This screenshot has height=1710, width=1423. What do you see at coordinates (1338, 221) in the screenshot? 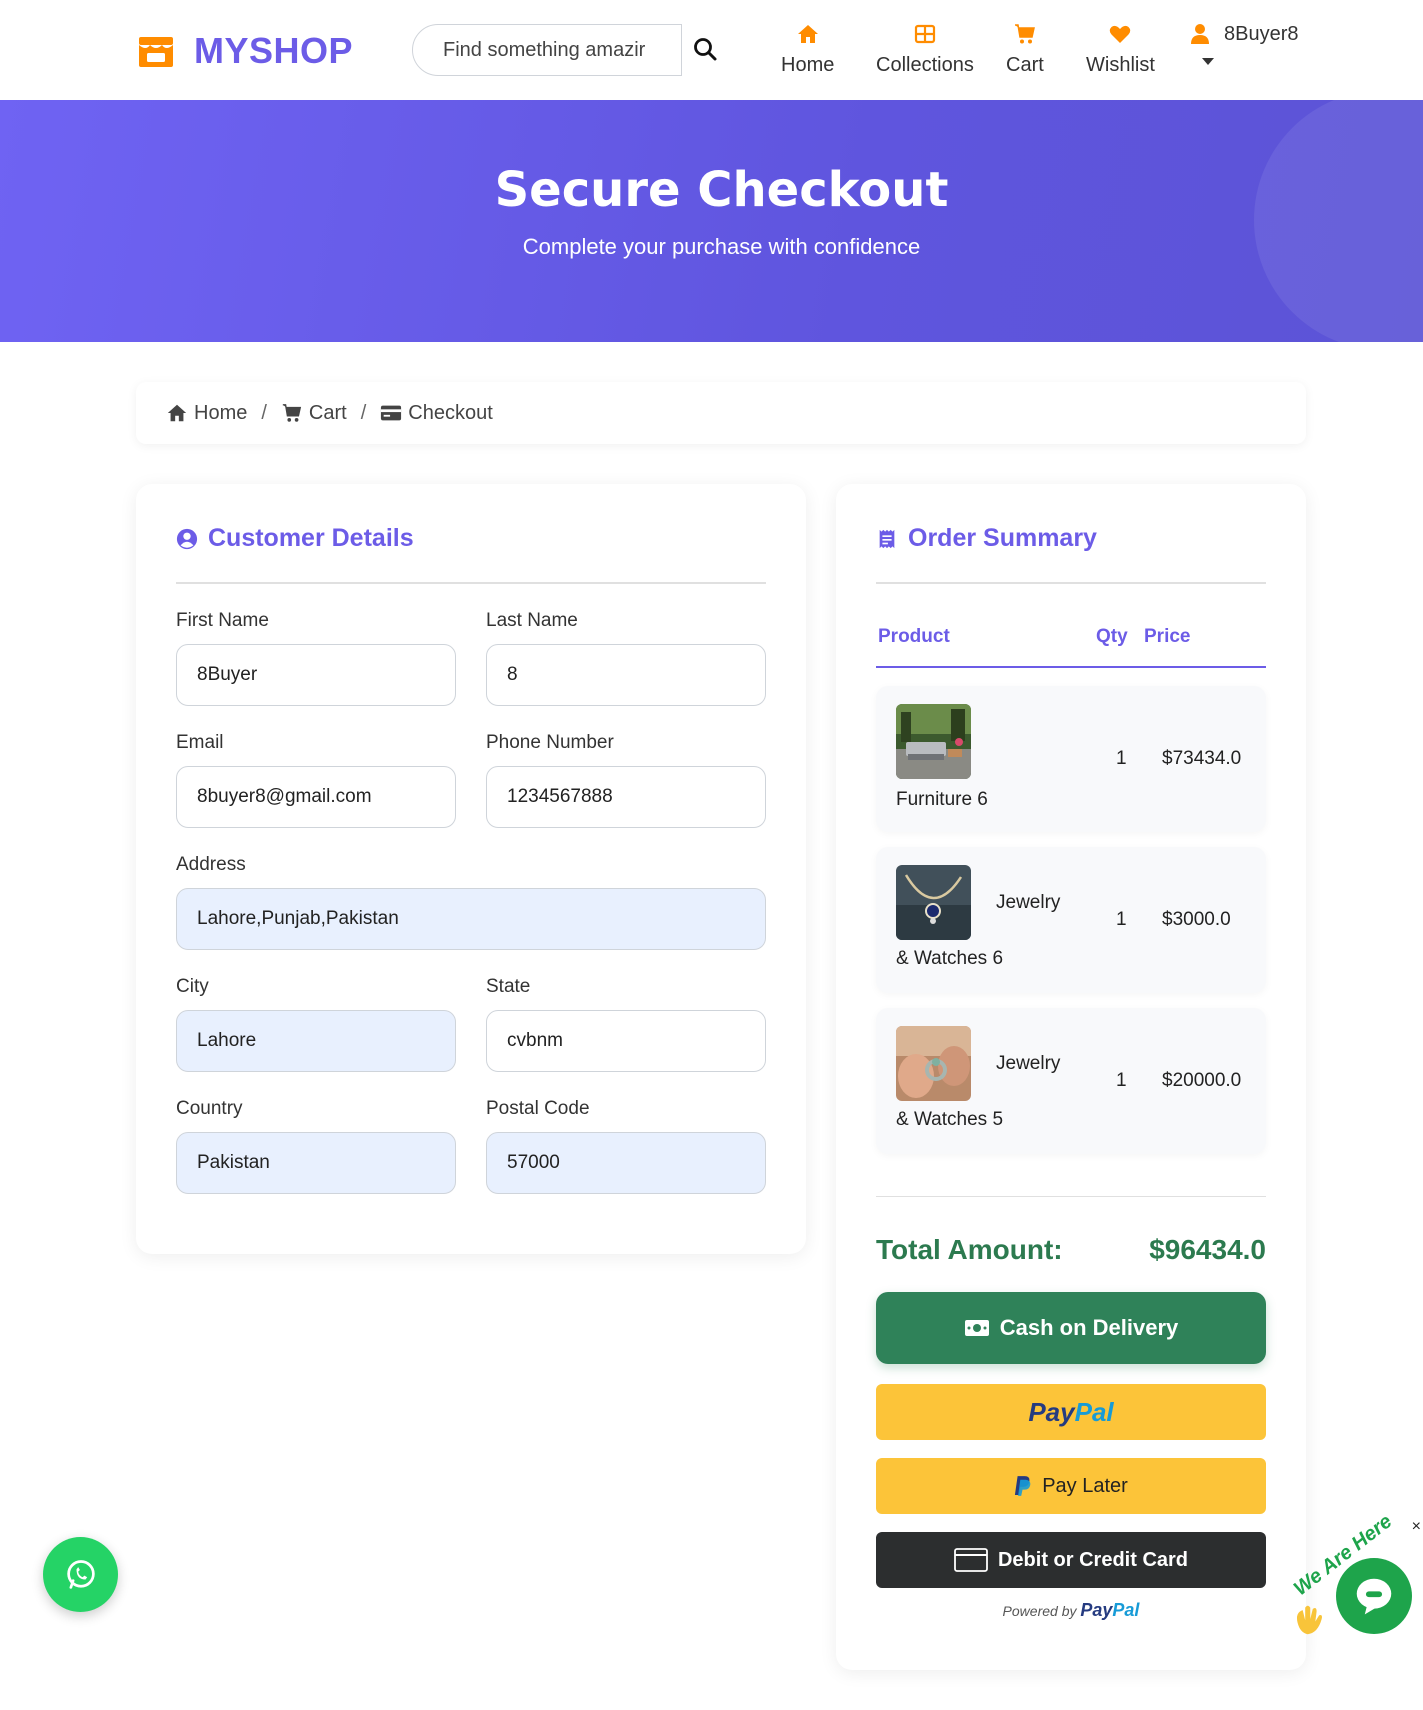
I see `hero-decoration` at bounding box center [1338, 221].